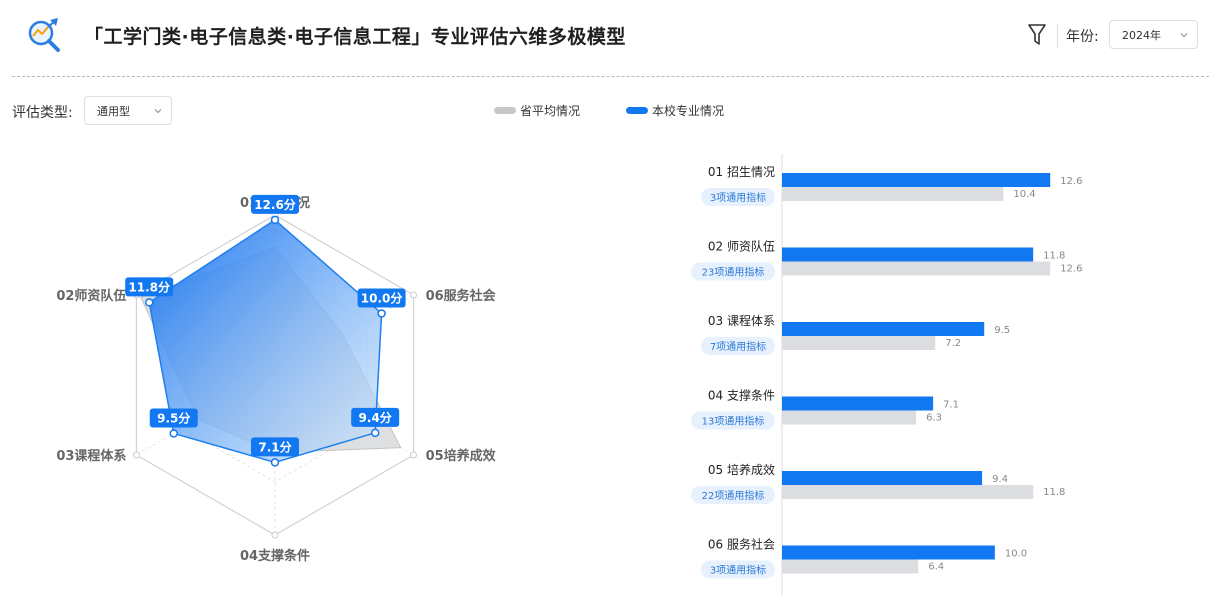 The width and height of the screenshot is (1229, 608). I want to click on filter-icon, so click(1037, 35).